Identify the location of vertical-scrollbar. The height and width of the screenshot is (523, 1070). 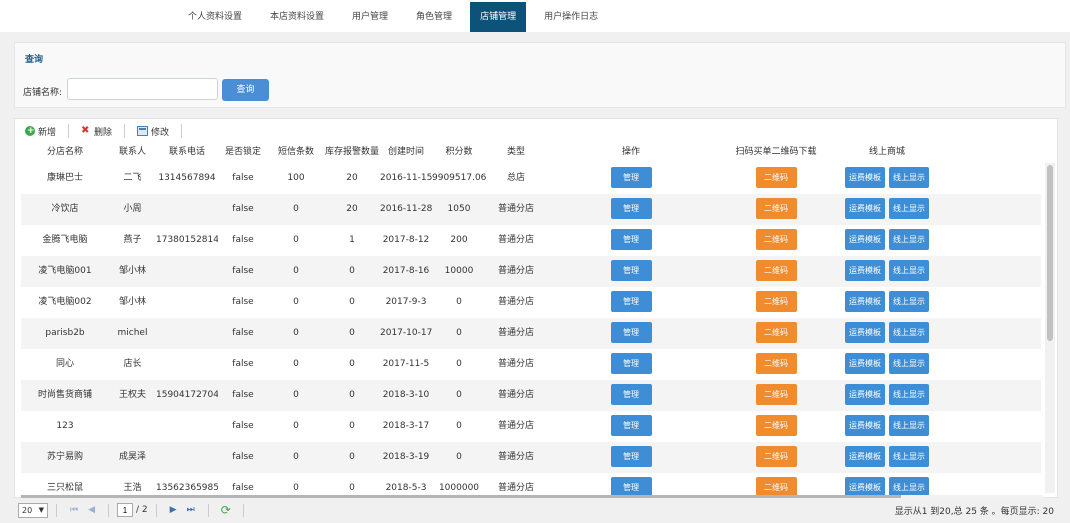
(1050, 328).